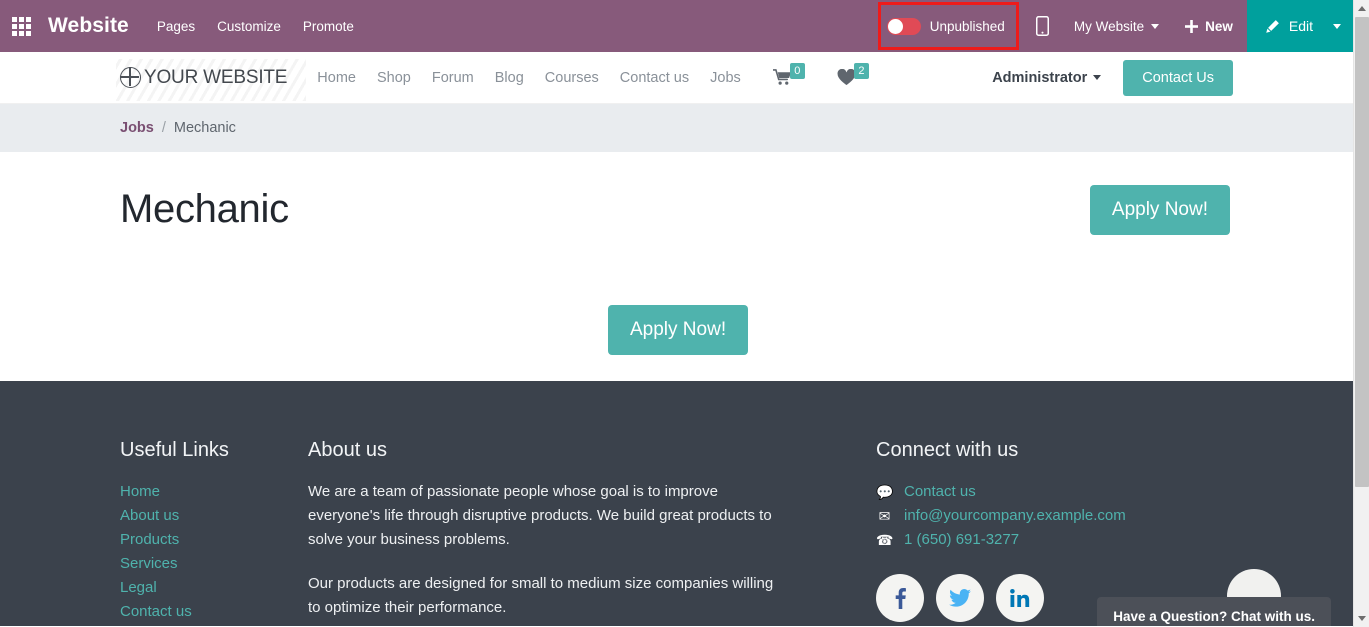 This screenshot has width=1369, height=627. I want to click on my-website-label: My Website, so click(1109, 26).